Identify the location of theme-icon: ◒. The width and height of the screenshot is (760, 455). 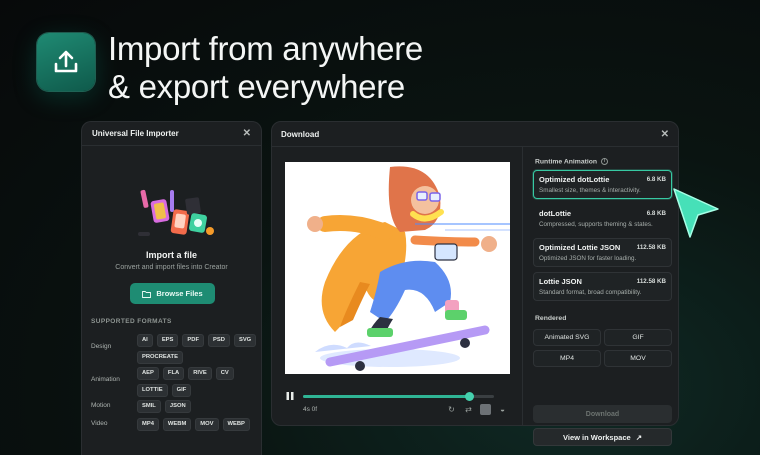
(502, 409).